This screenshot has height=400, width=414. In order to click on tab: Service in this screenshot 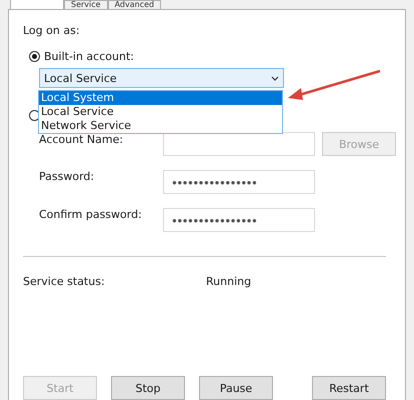, I will do `click(86, 4)`.